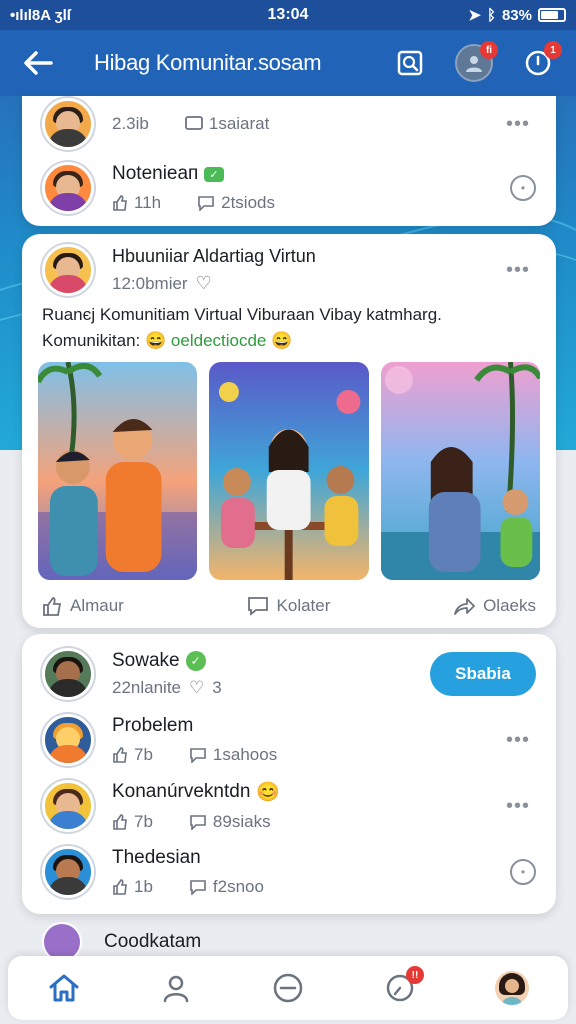  I want to click on user-name: Thedesian, so click(156, 857).